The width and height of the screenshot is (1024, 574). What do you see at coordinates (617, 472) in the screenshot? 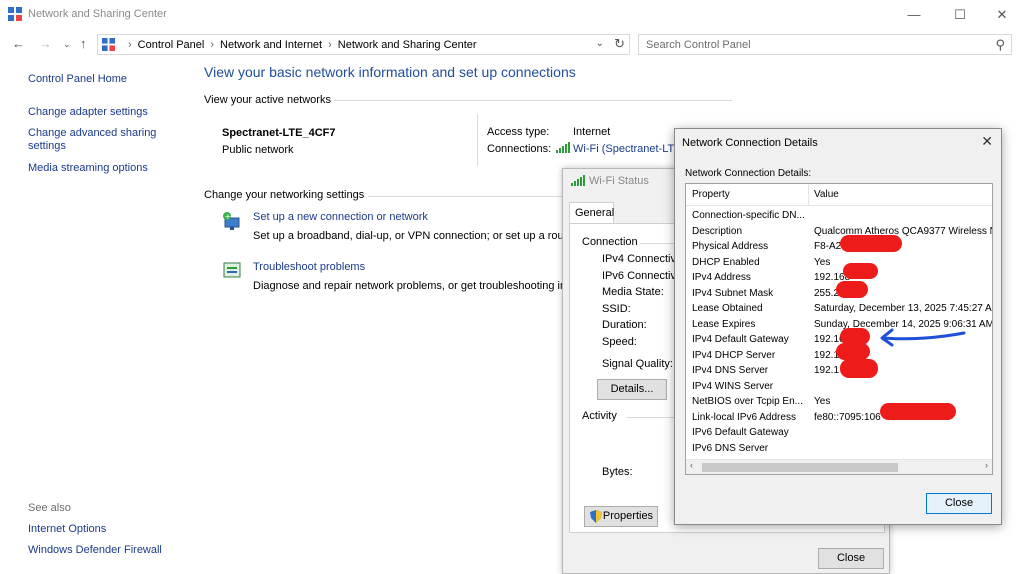
I see `bytes-label: Bytes:` at bounding box center [617, 472].